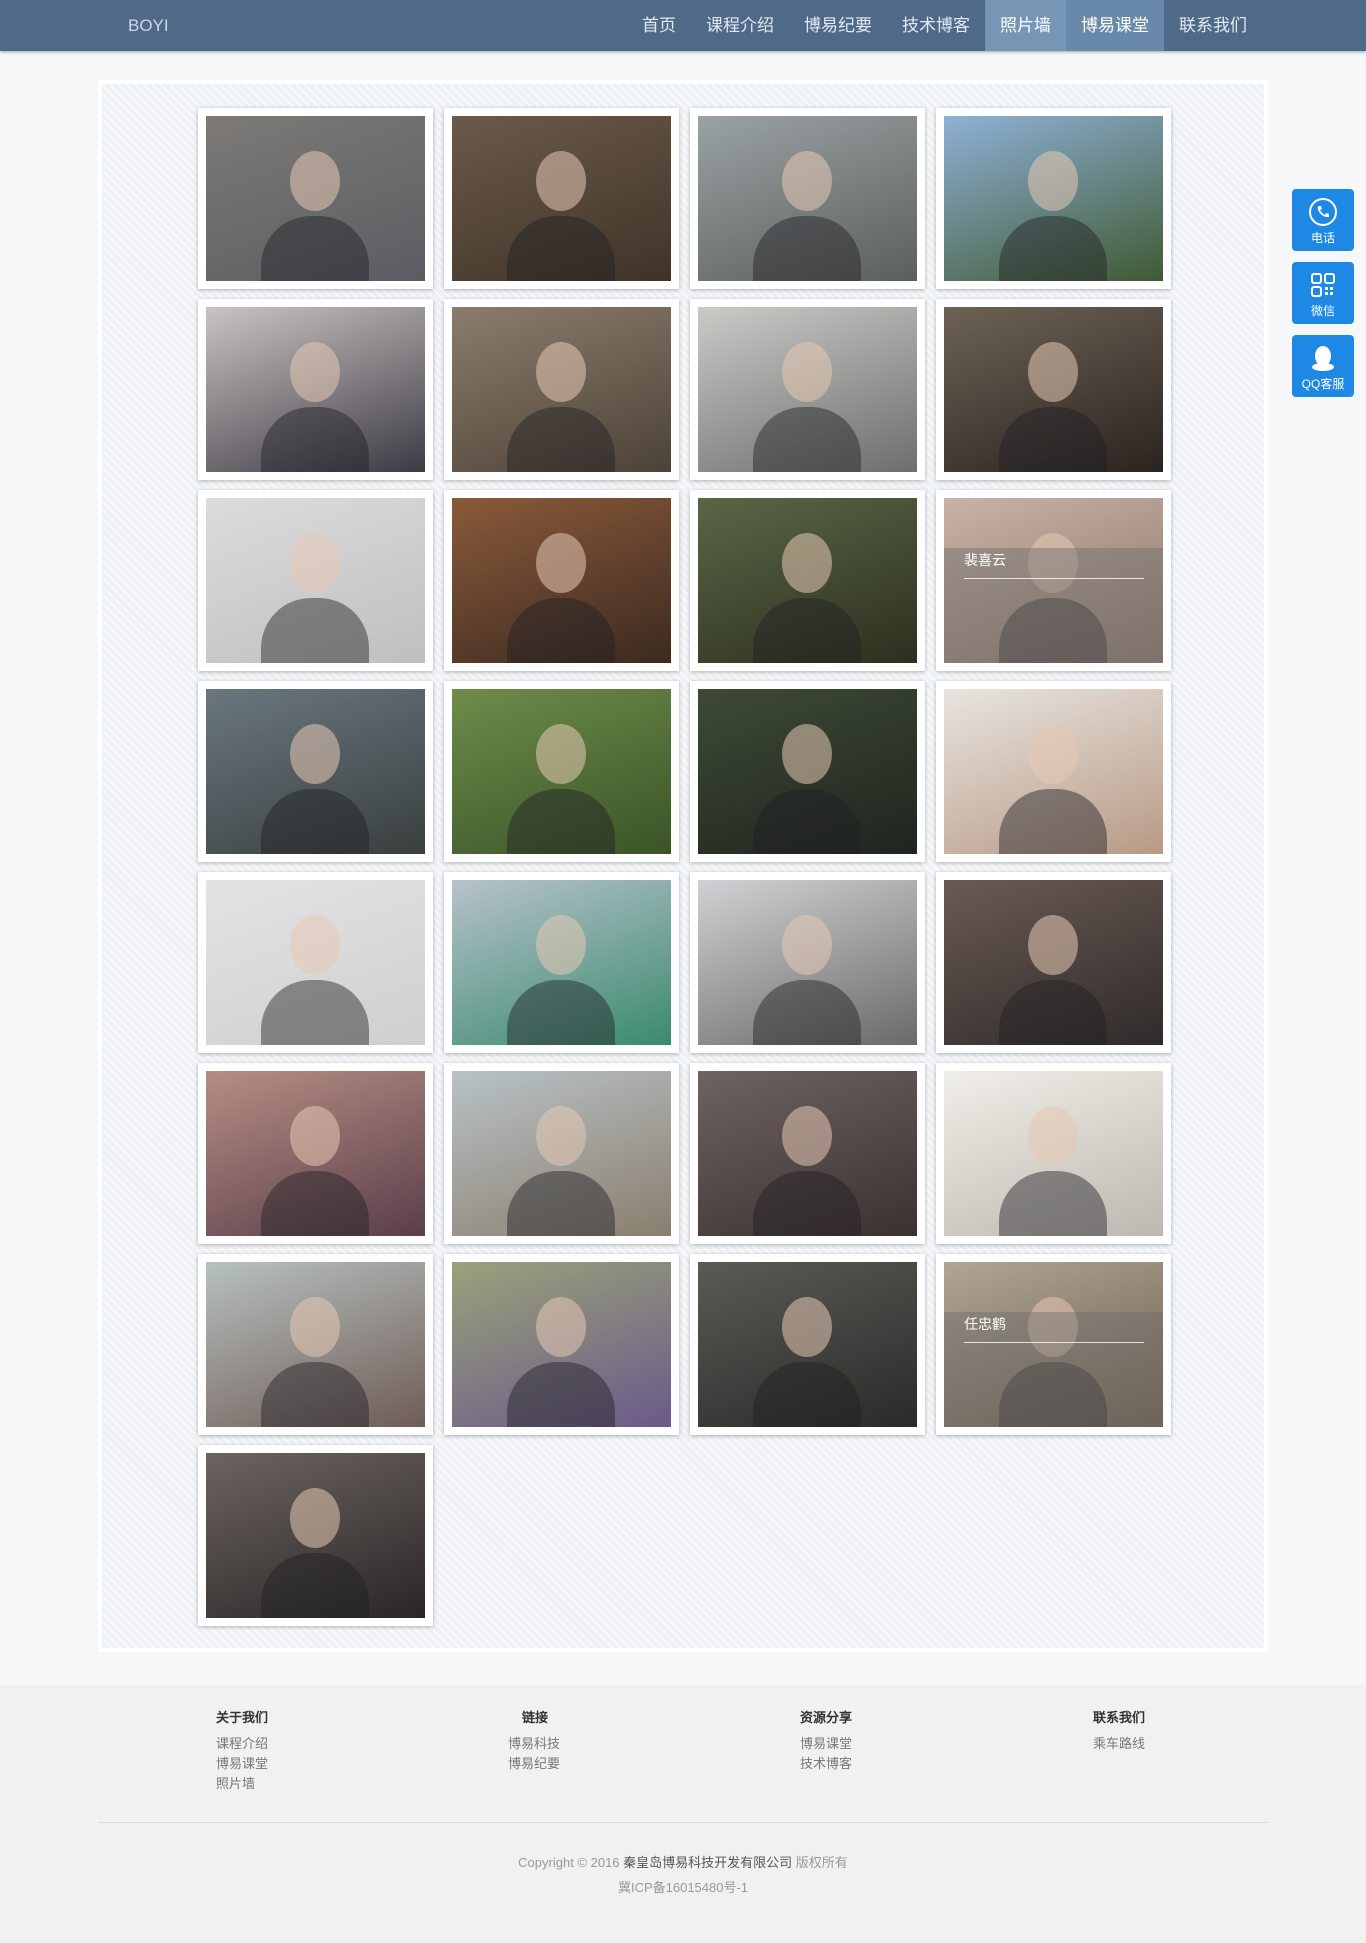  I want to click on footer-resources-title: 资源分享, so click(826, 1717).